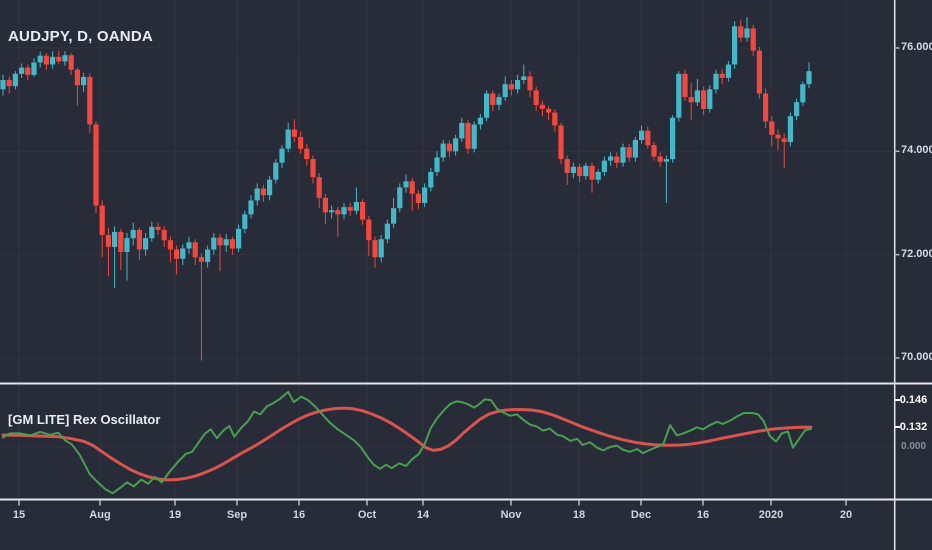  What do you see at coordinates (423, 515) in the screenshot?
I see `time-axis-label: 14` at bounding box center [423, 515].